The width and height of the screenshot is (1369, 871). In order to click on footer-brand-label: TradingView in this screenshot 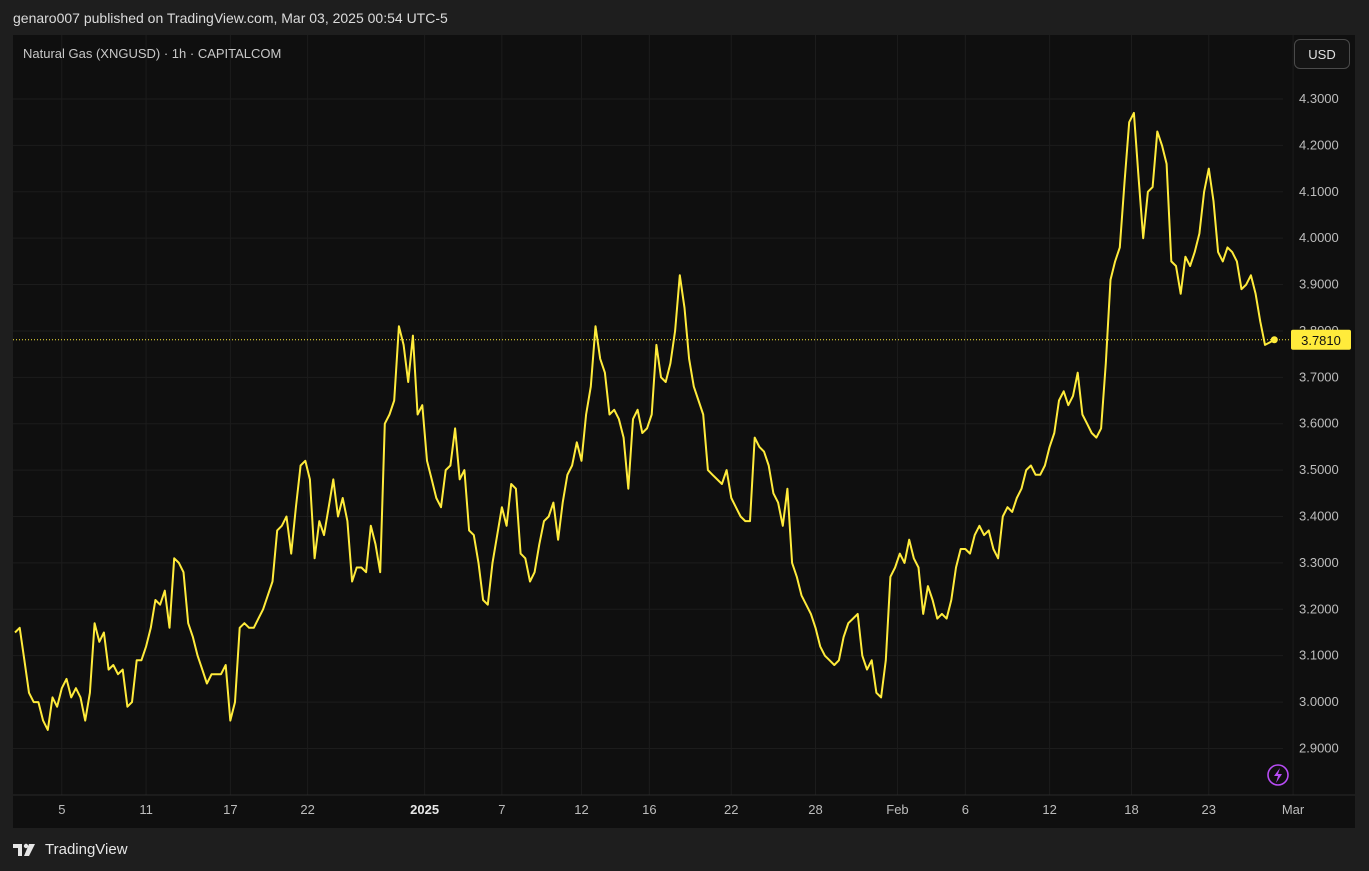, I will do `click(86, 849)`.